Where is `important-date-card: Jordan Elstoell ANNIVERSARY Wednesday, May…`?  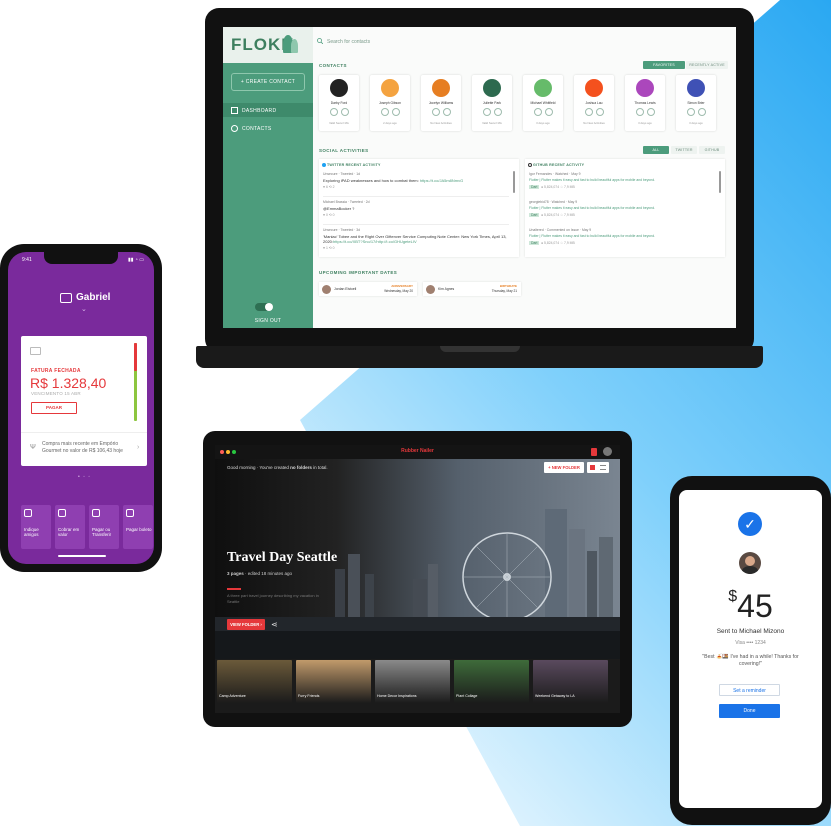
important-date-card: Jordan Elstoell ANNIVERSARY Wednesday, May… is located at coordinates (368, 289).